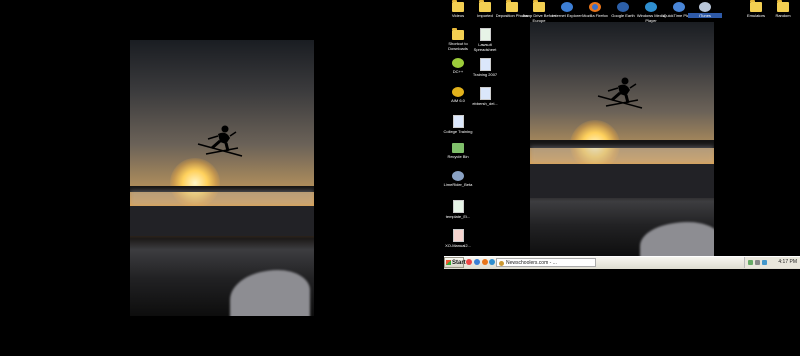 The image size is (800, 356). I want to click on desktop-icon-training-2007: Training 2007, so click(485, 67).